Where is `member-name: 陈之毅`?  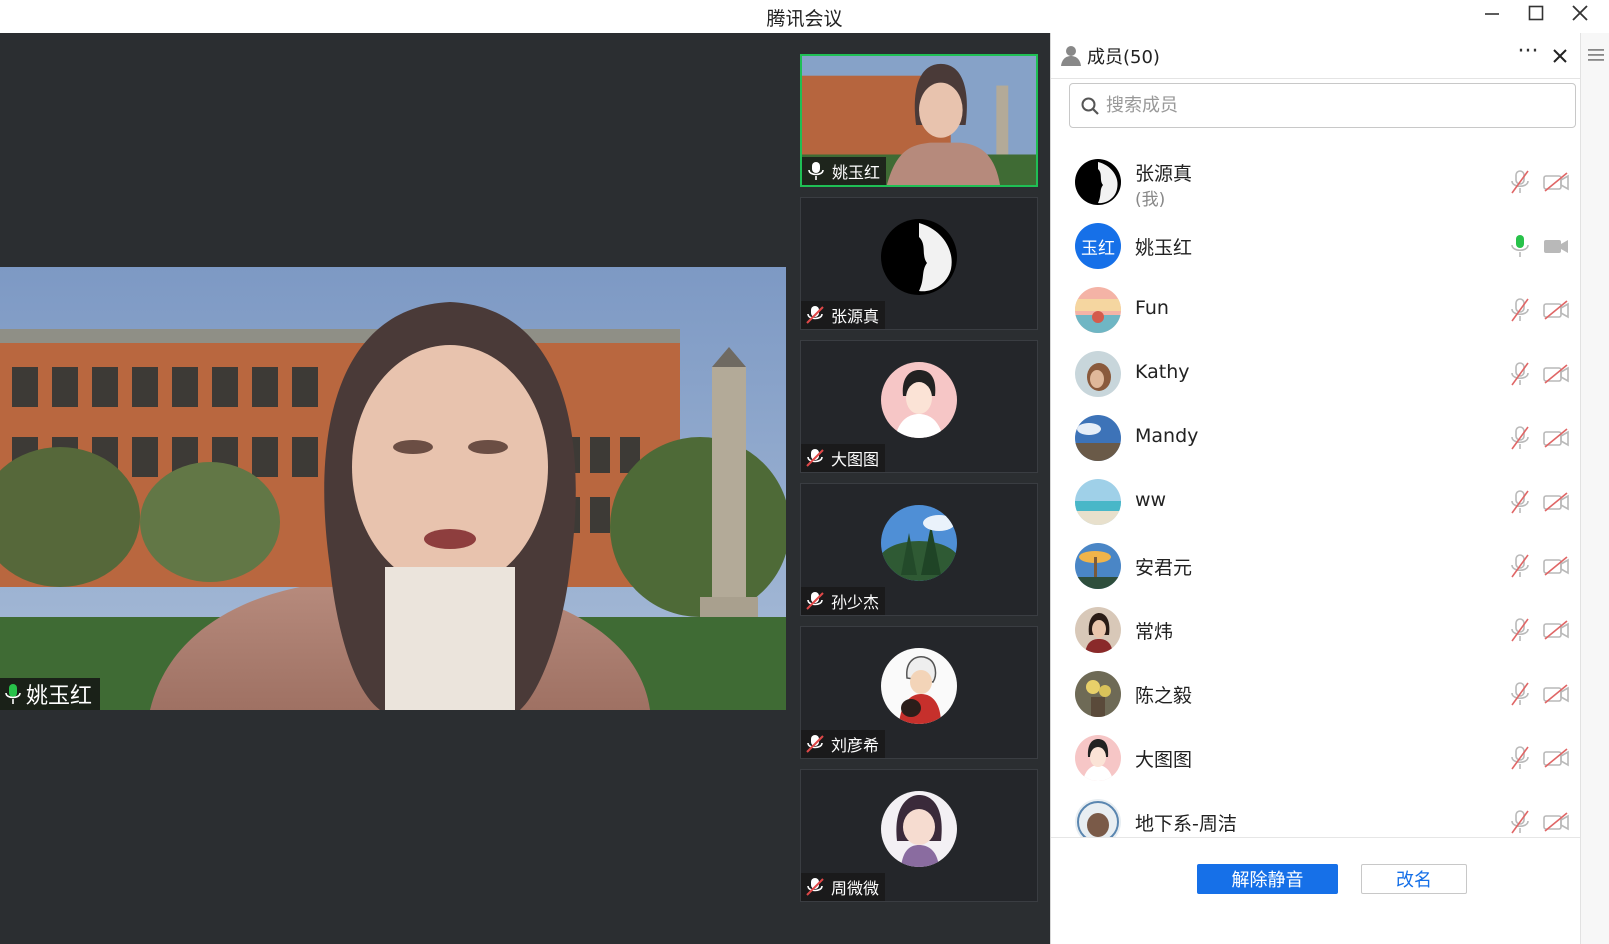
member-name: 陈之毅 is located at coordinates (1164, 696).